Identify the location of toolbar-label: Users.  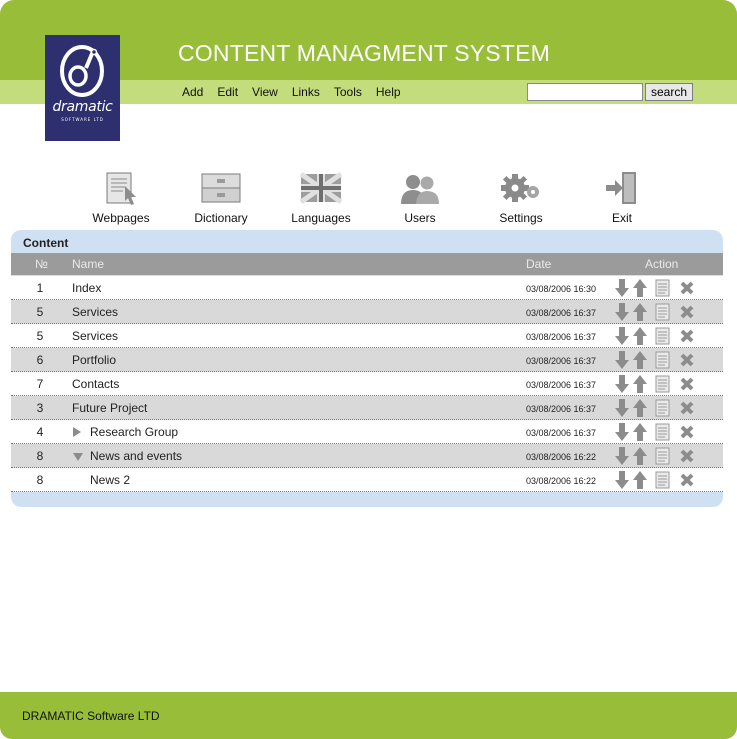
(420, 218).